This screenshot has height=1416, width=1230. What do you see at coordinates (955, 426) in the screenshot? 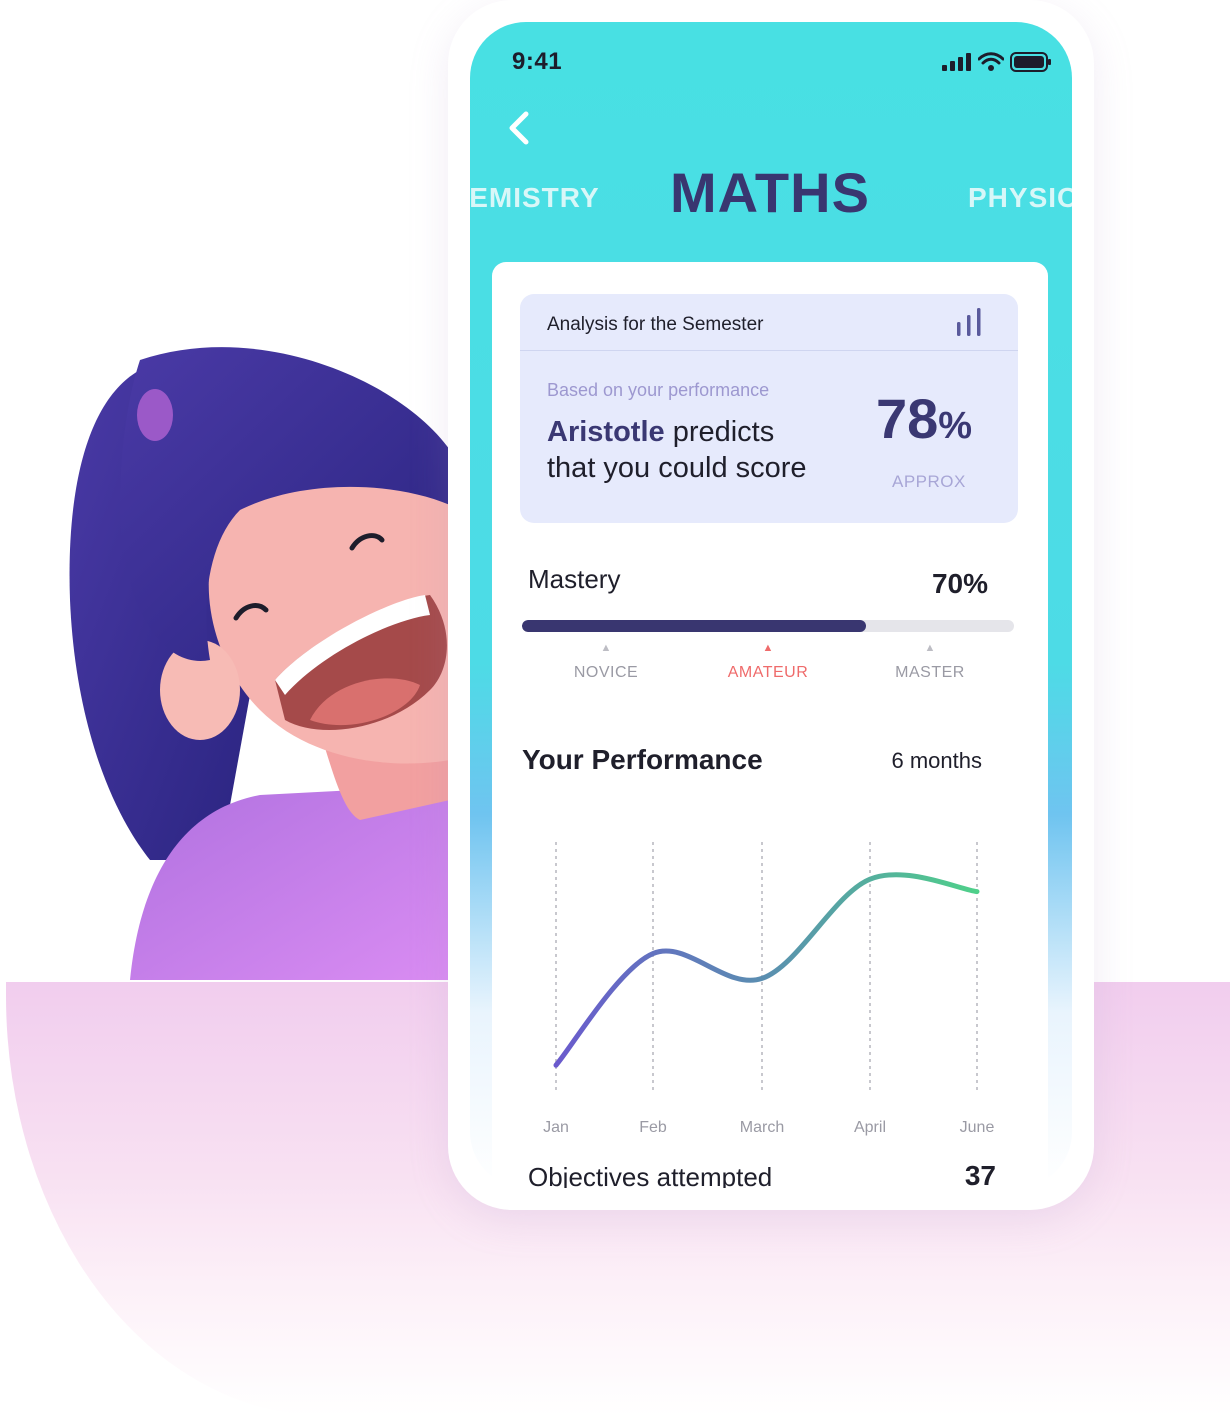
I see `predicted-score-unit: %` at bounding box center [955, 426].